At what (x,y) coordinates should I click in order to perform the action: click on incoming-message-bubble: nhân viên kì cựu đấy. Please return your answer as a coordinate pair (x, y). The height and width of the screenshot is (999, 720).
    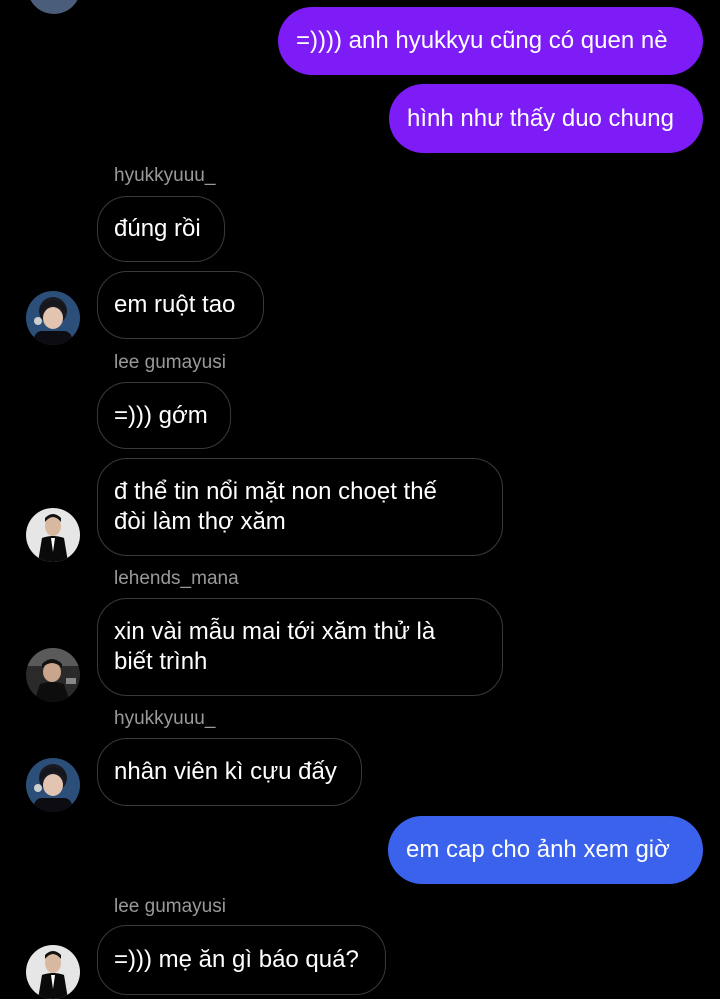
    Looking at the image, I should click on (229, 772).